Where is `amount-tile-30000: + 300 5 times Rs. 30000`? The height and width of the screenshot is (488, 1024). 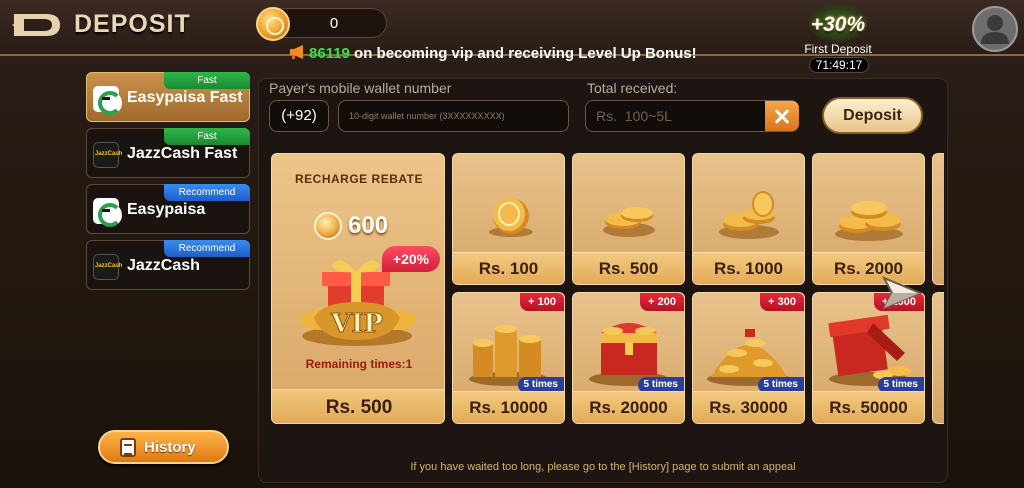 amount-tile-30000: + 300 5 times Rs. 30000 is located at coordinates (748, 358).